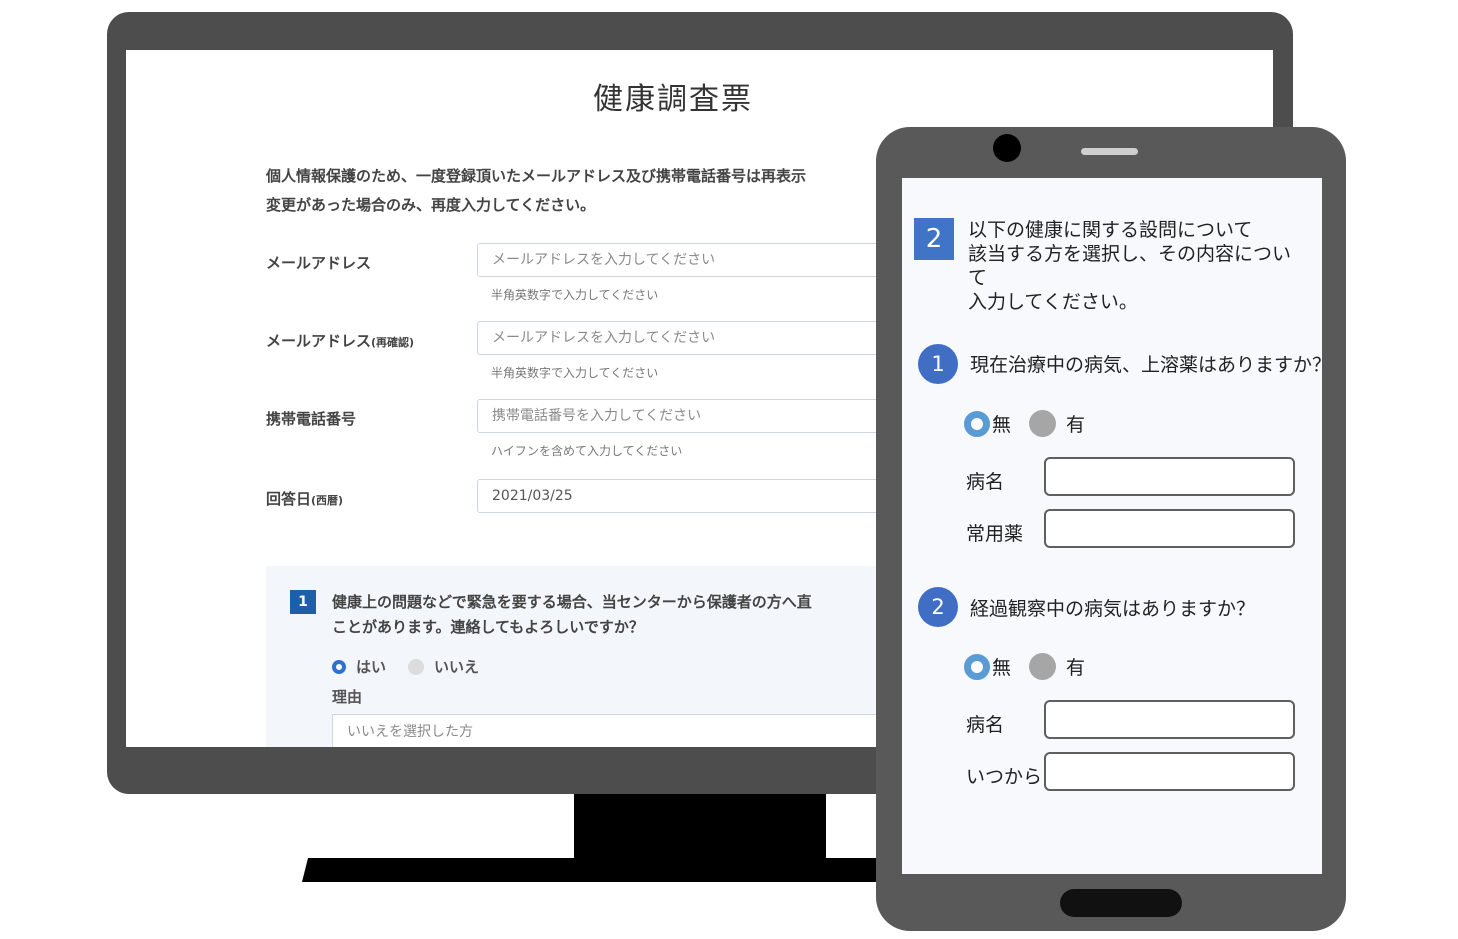 This screenshot has height=939, width=1458. I want to click on question-line-1: 健康上の問題などで緊急を要する場合、当センターから保護者の方へ直, so click(572, 602).